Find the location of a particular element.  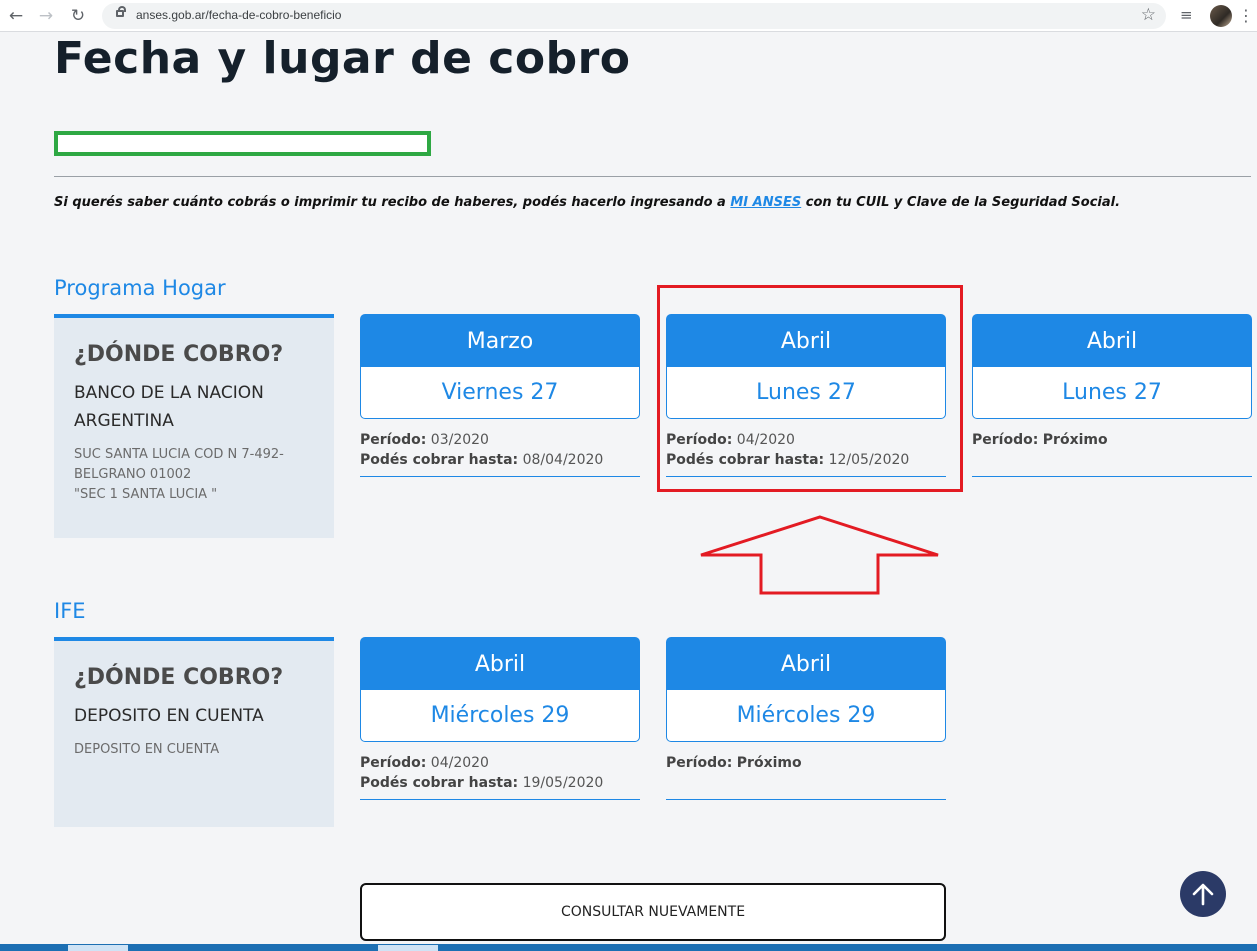

hasta-value: 08/04/2020 is located at coordinates (563, 460).